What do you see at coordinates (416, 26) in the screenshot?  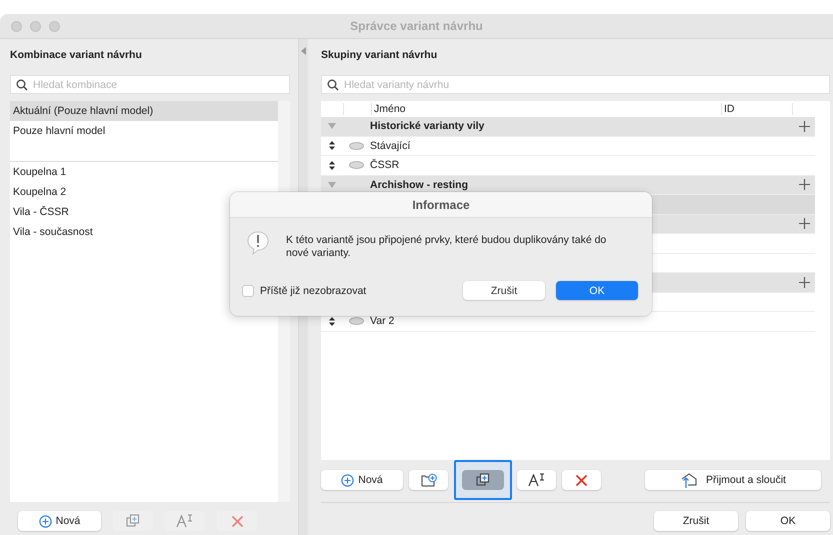 I see `window-title: Správce variant návrhu` at bounding box center [416, 26].